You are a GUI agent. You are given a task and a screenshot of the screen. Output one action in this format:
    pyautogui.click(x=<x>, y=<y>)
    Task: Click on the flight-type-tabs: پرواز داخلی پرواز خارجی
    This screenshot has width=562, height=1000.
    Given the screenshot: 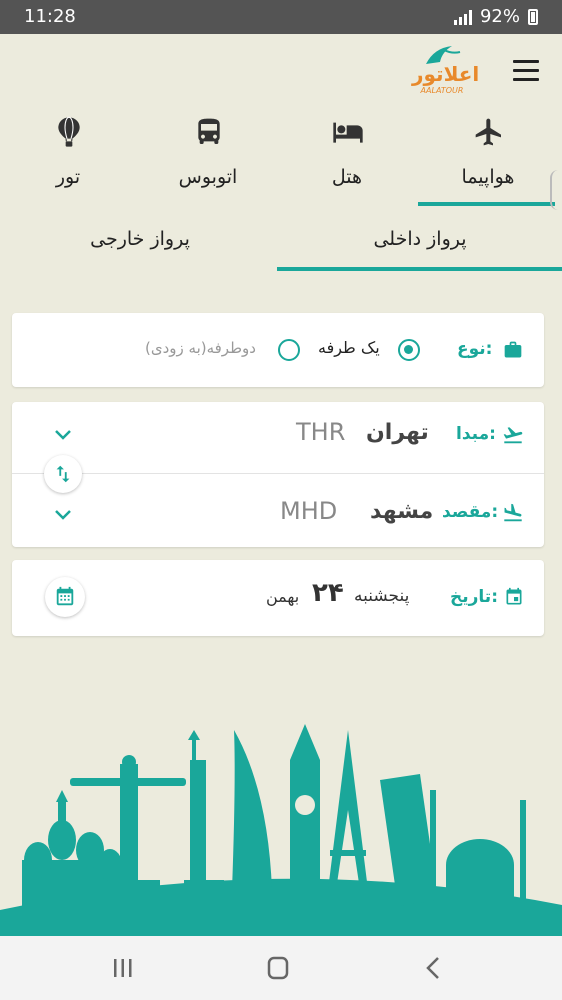 What is the action you would take?
    pyautogui.click(x=281, y=244)
    